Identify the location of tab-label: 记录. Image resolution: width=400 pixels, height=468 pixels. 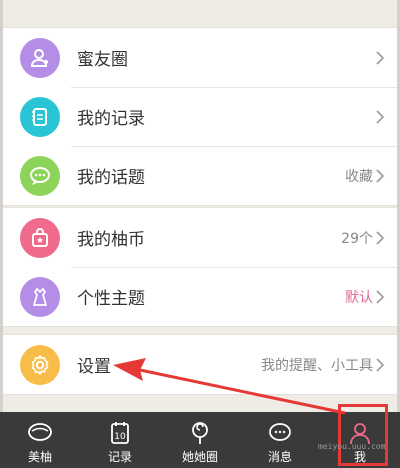
(119, 457).